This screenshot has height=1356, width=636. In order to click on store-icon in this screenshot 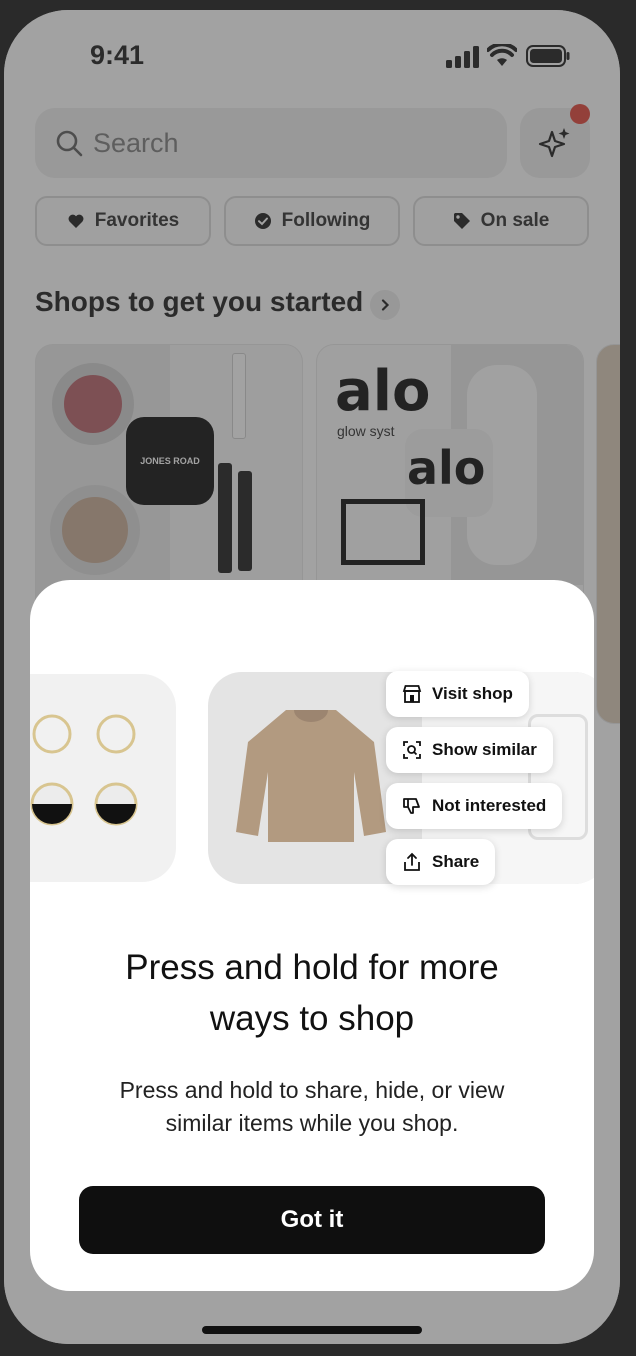, I will do `click(412, 694)`.